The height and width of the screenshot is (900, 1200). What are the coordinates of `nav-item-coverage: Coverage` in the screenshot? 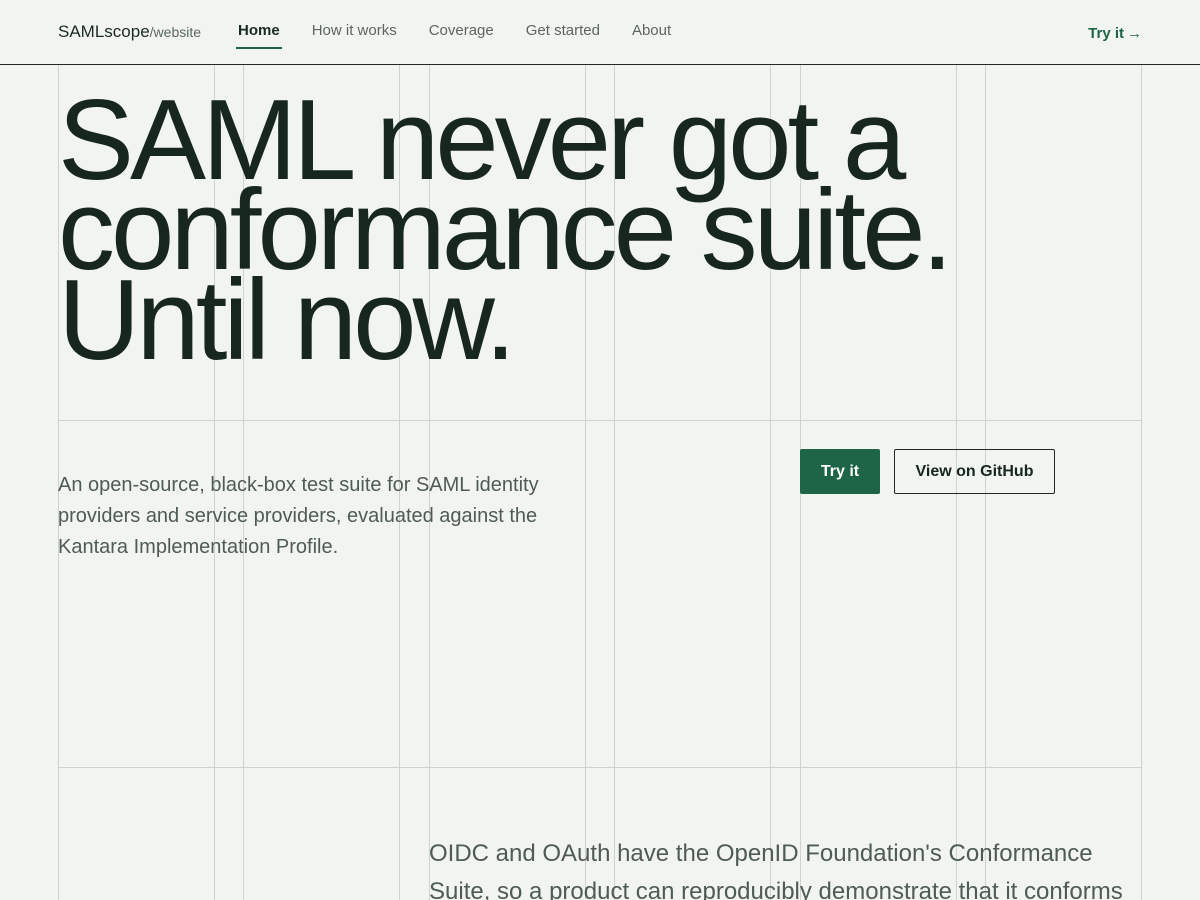 It's located at (461, 35).